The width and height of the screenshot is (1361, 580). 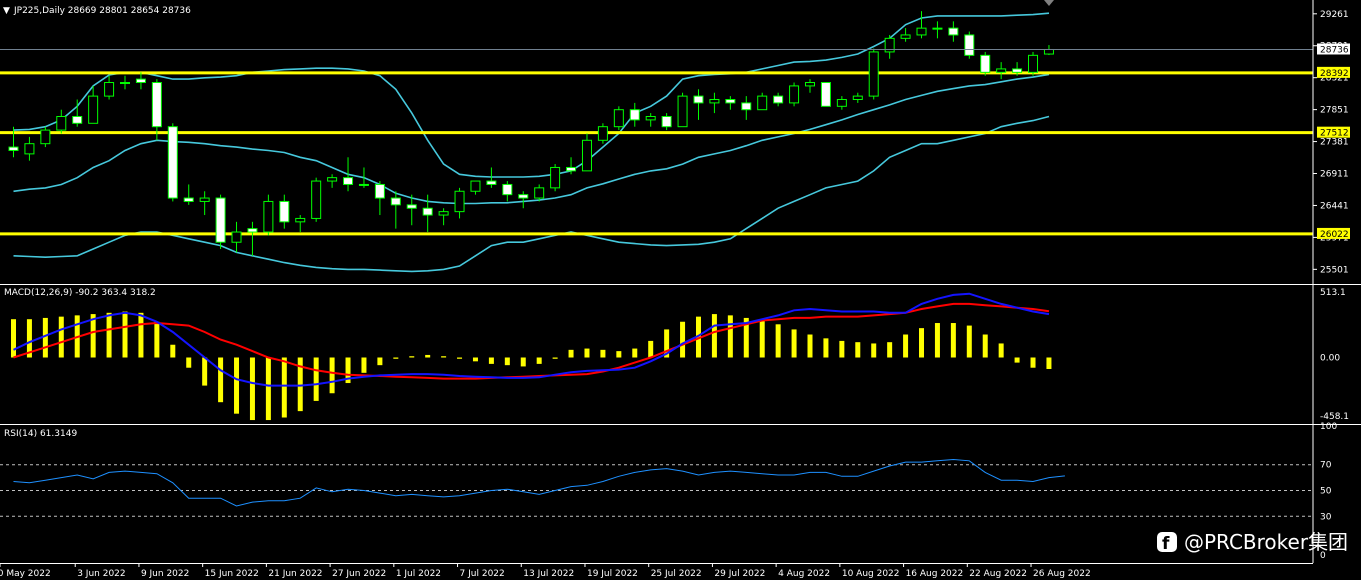 I want to click on price-tick-label: 26911, so click(x=1334, y=175).